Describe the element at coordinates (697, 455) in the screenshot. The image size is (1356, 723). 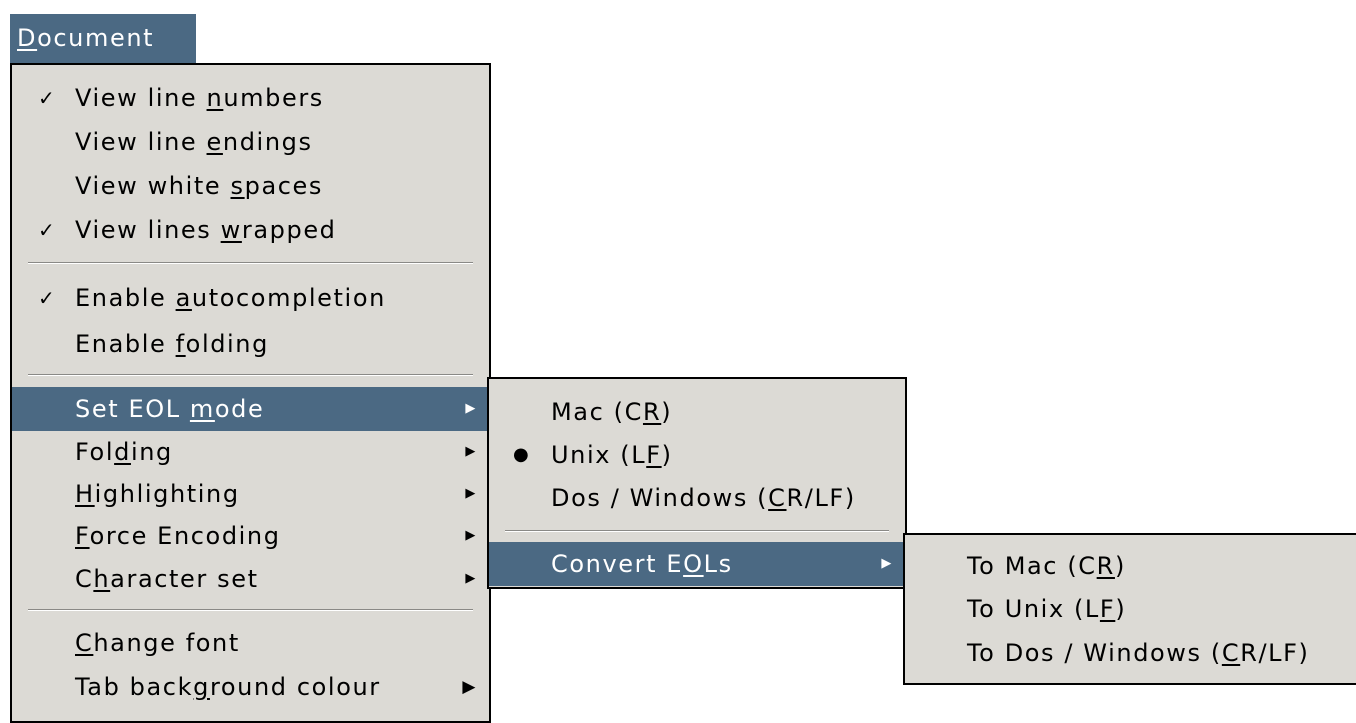
I see `menu-item-unix-lf: ● Unix (LF)` at that location.